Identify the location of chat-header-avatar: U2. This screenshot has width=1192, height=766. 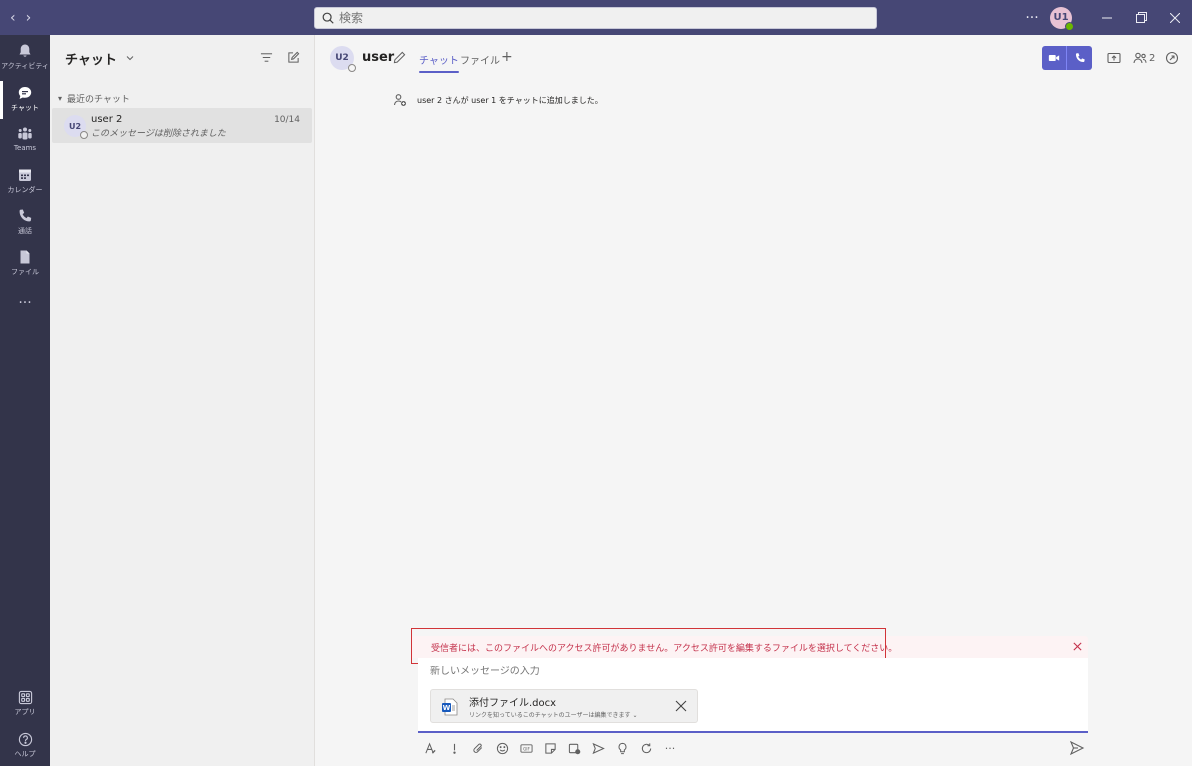
(343, 59).